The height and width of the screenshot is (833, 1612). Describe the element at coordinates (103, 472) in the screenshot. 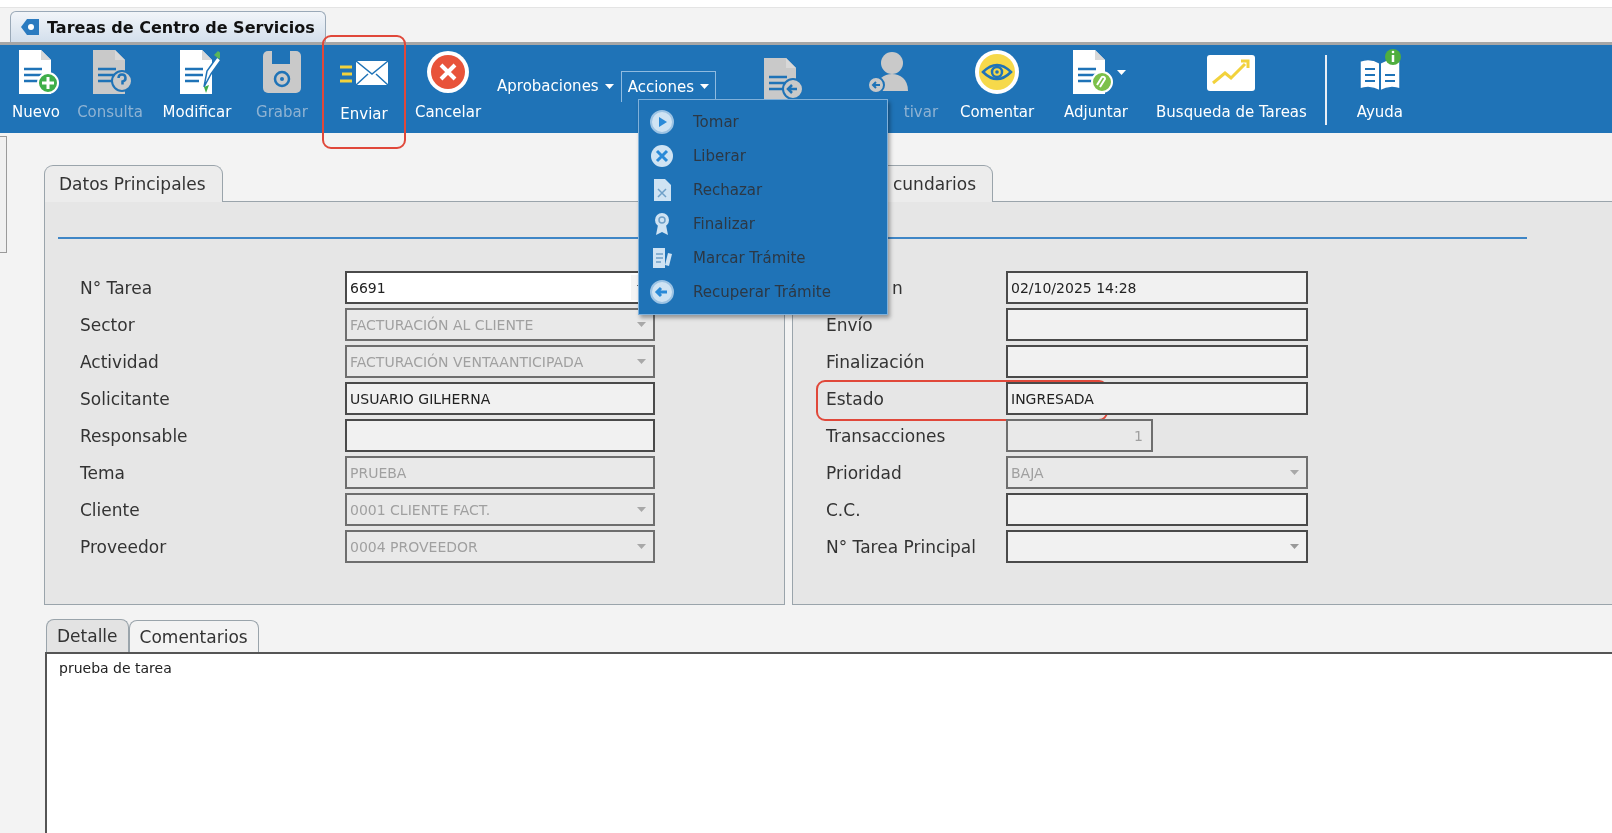

I see `field-label: Tema` at that location.